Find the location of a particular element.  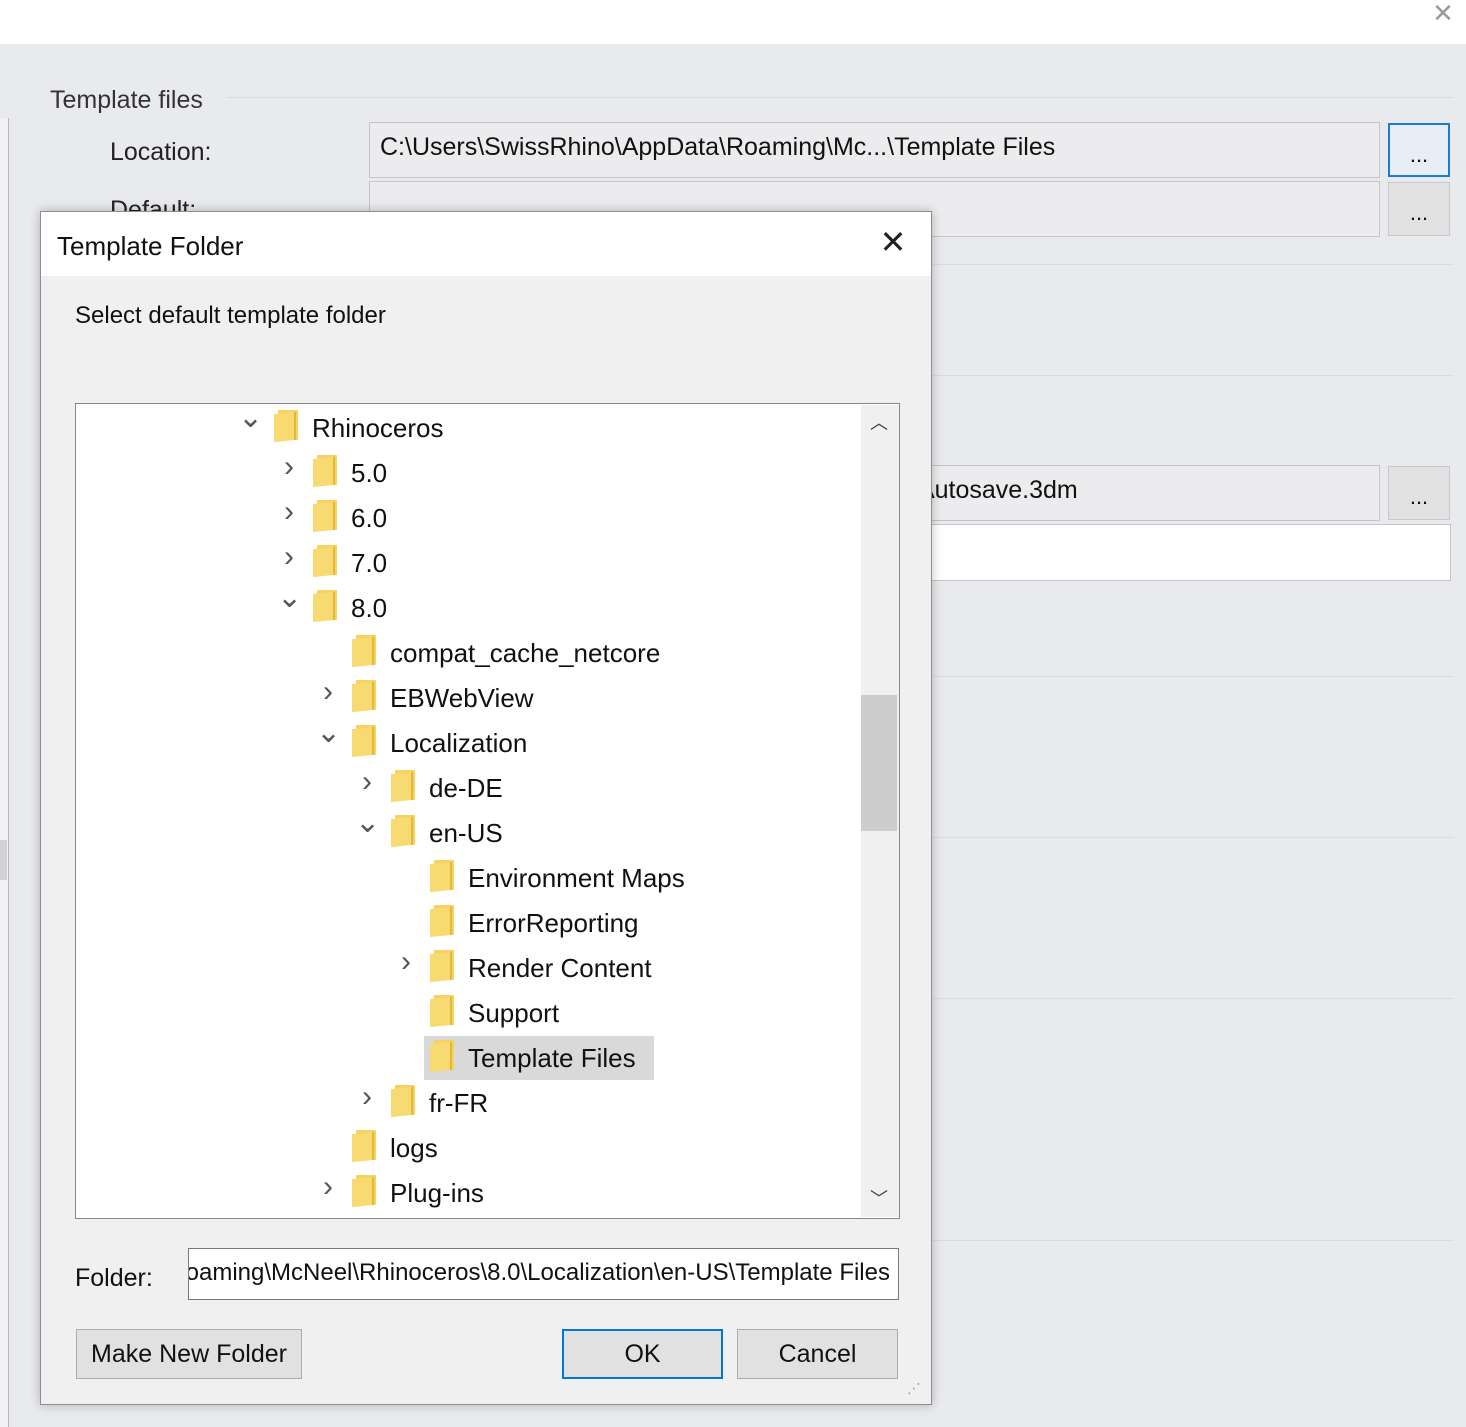

tree-item-label: fr-FR is located at coordinates (459, 1103).